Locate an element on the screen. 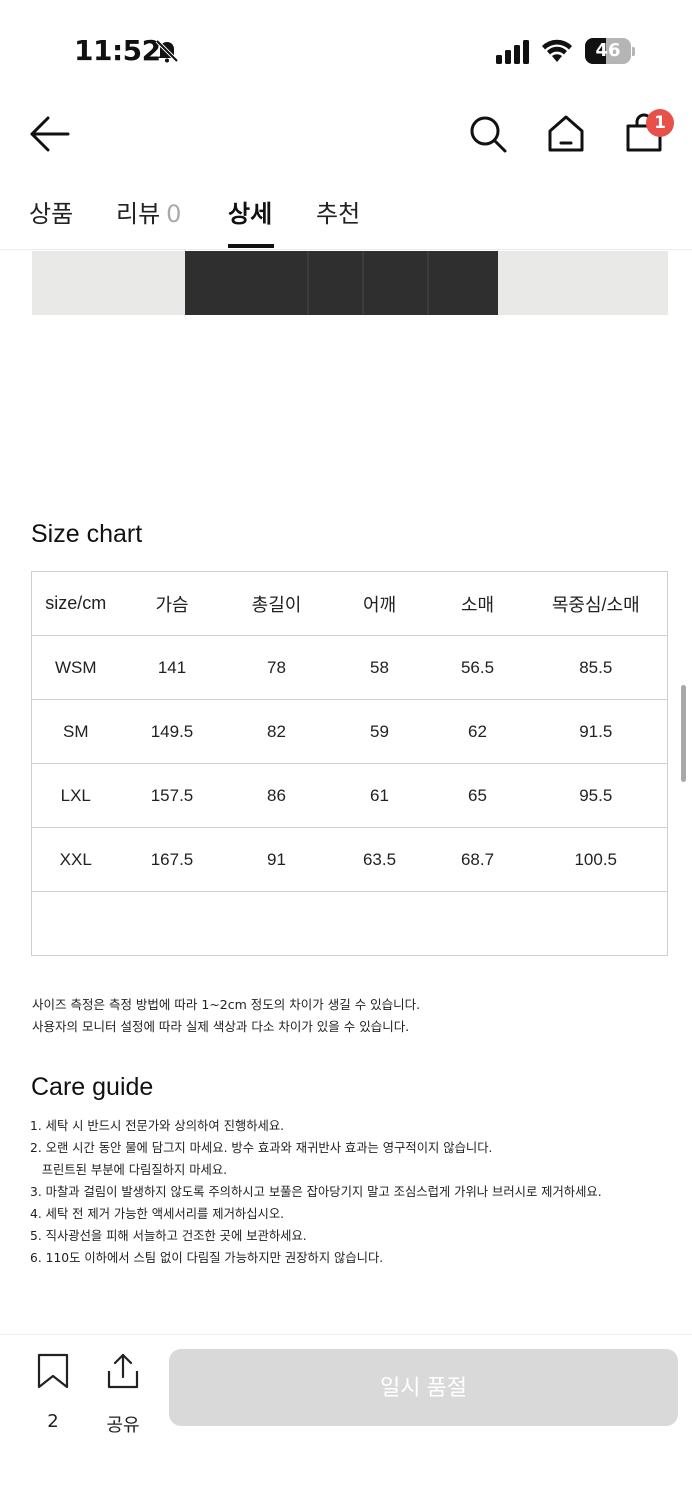  table-cell: 63.5 is located at coordinates (379, 859).